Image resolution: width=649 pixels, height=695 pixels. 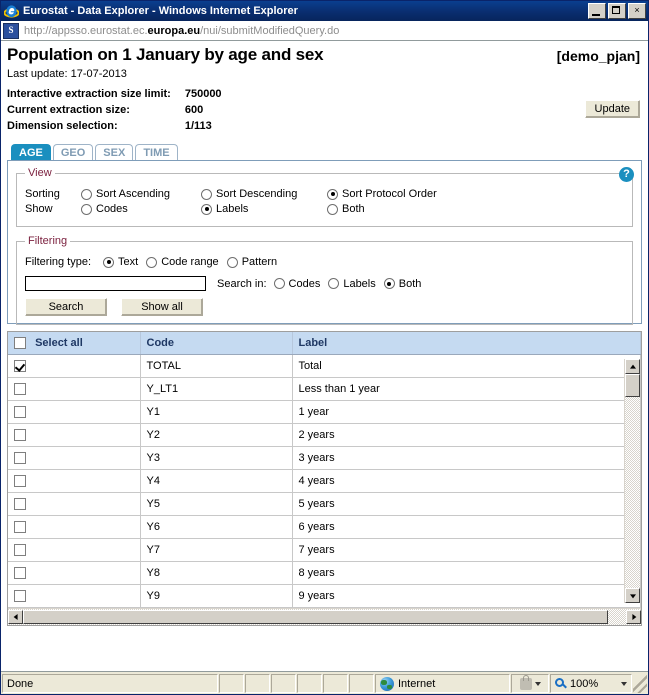 I want to click on table-row: Y5 5 years, so click(x=324, y=504).